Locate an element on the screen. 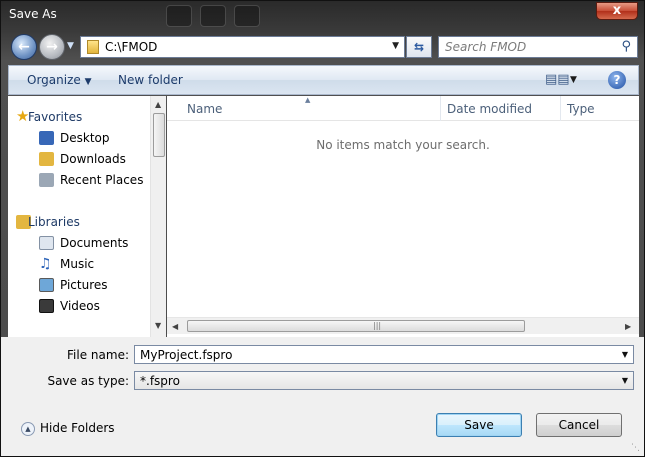 Image resolution: width=645 pixels, height=457 pixels. organize-label: Organize is located at coordinates (54, 80).